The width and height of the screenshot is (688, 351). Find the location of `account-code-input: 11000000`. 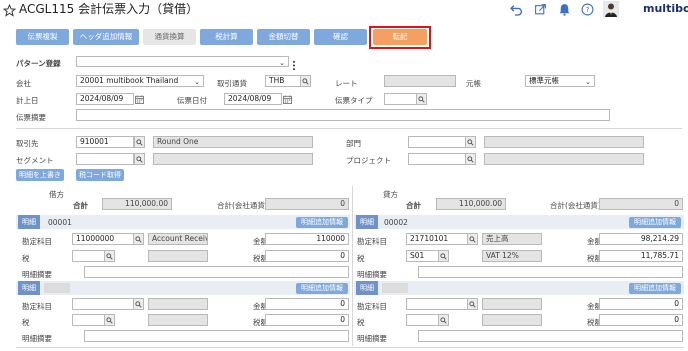

account-code-input: 11000000 is located at coordinates (103, 239).